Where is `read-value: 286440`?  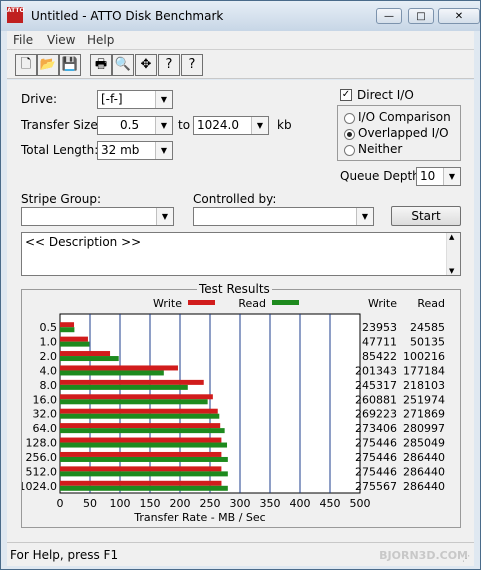
read-value: 286440 is located at coordinates (424, 471).